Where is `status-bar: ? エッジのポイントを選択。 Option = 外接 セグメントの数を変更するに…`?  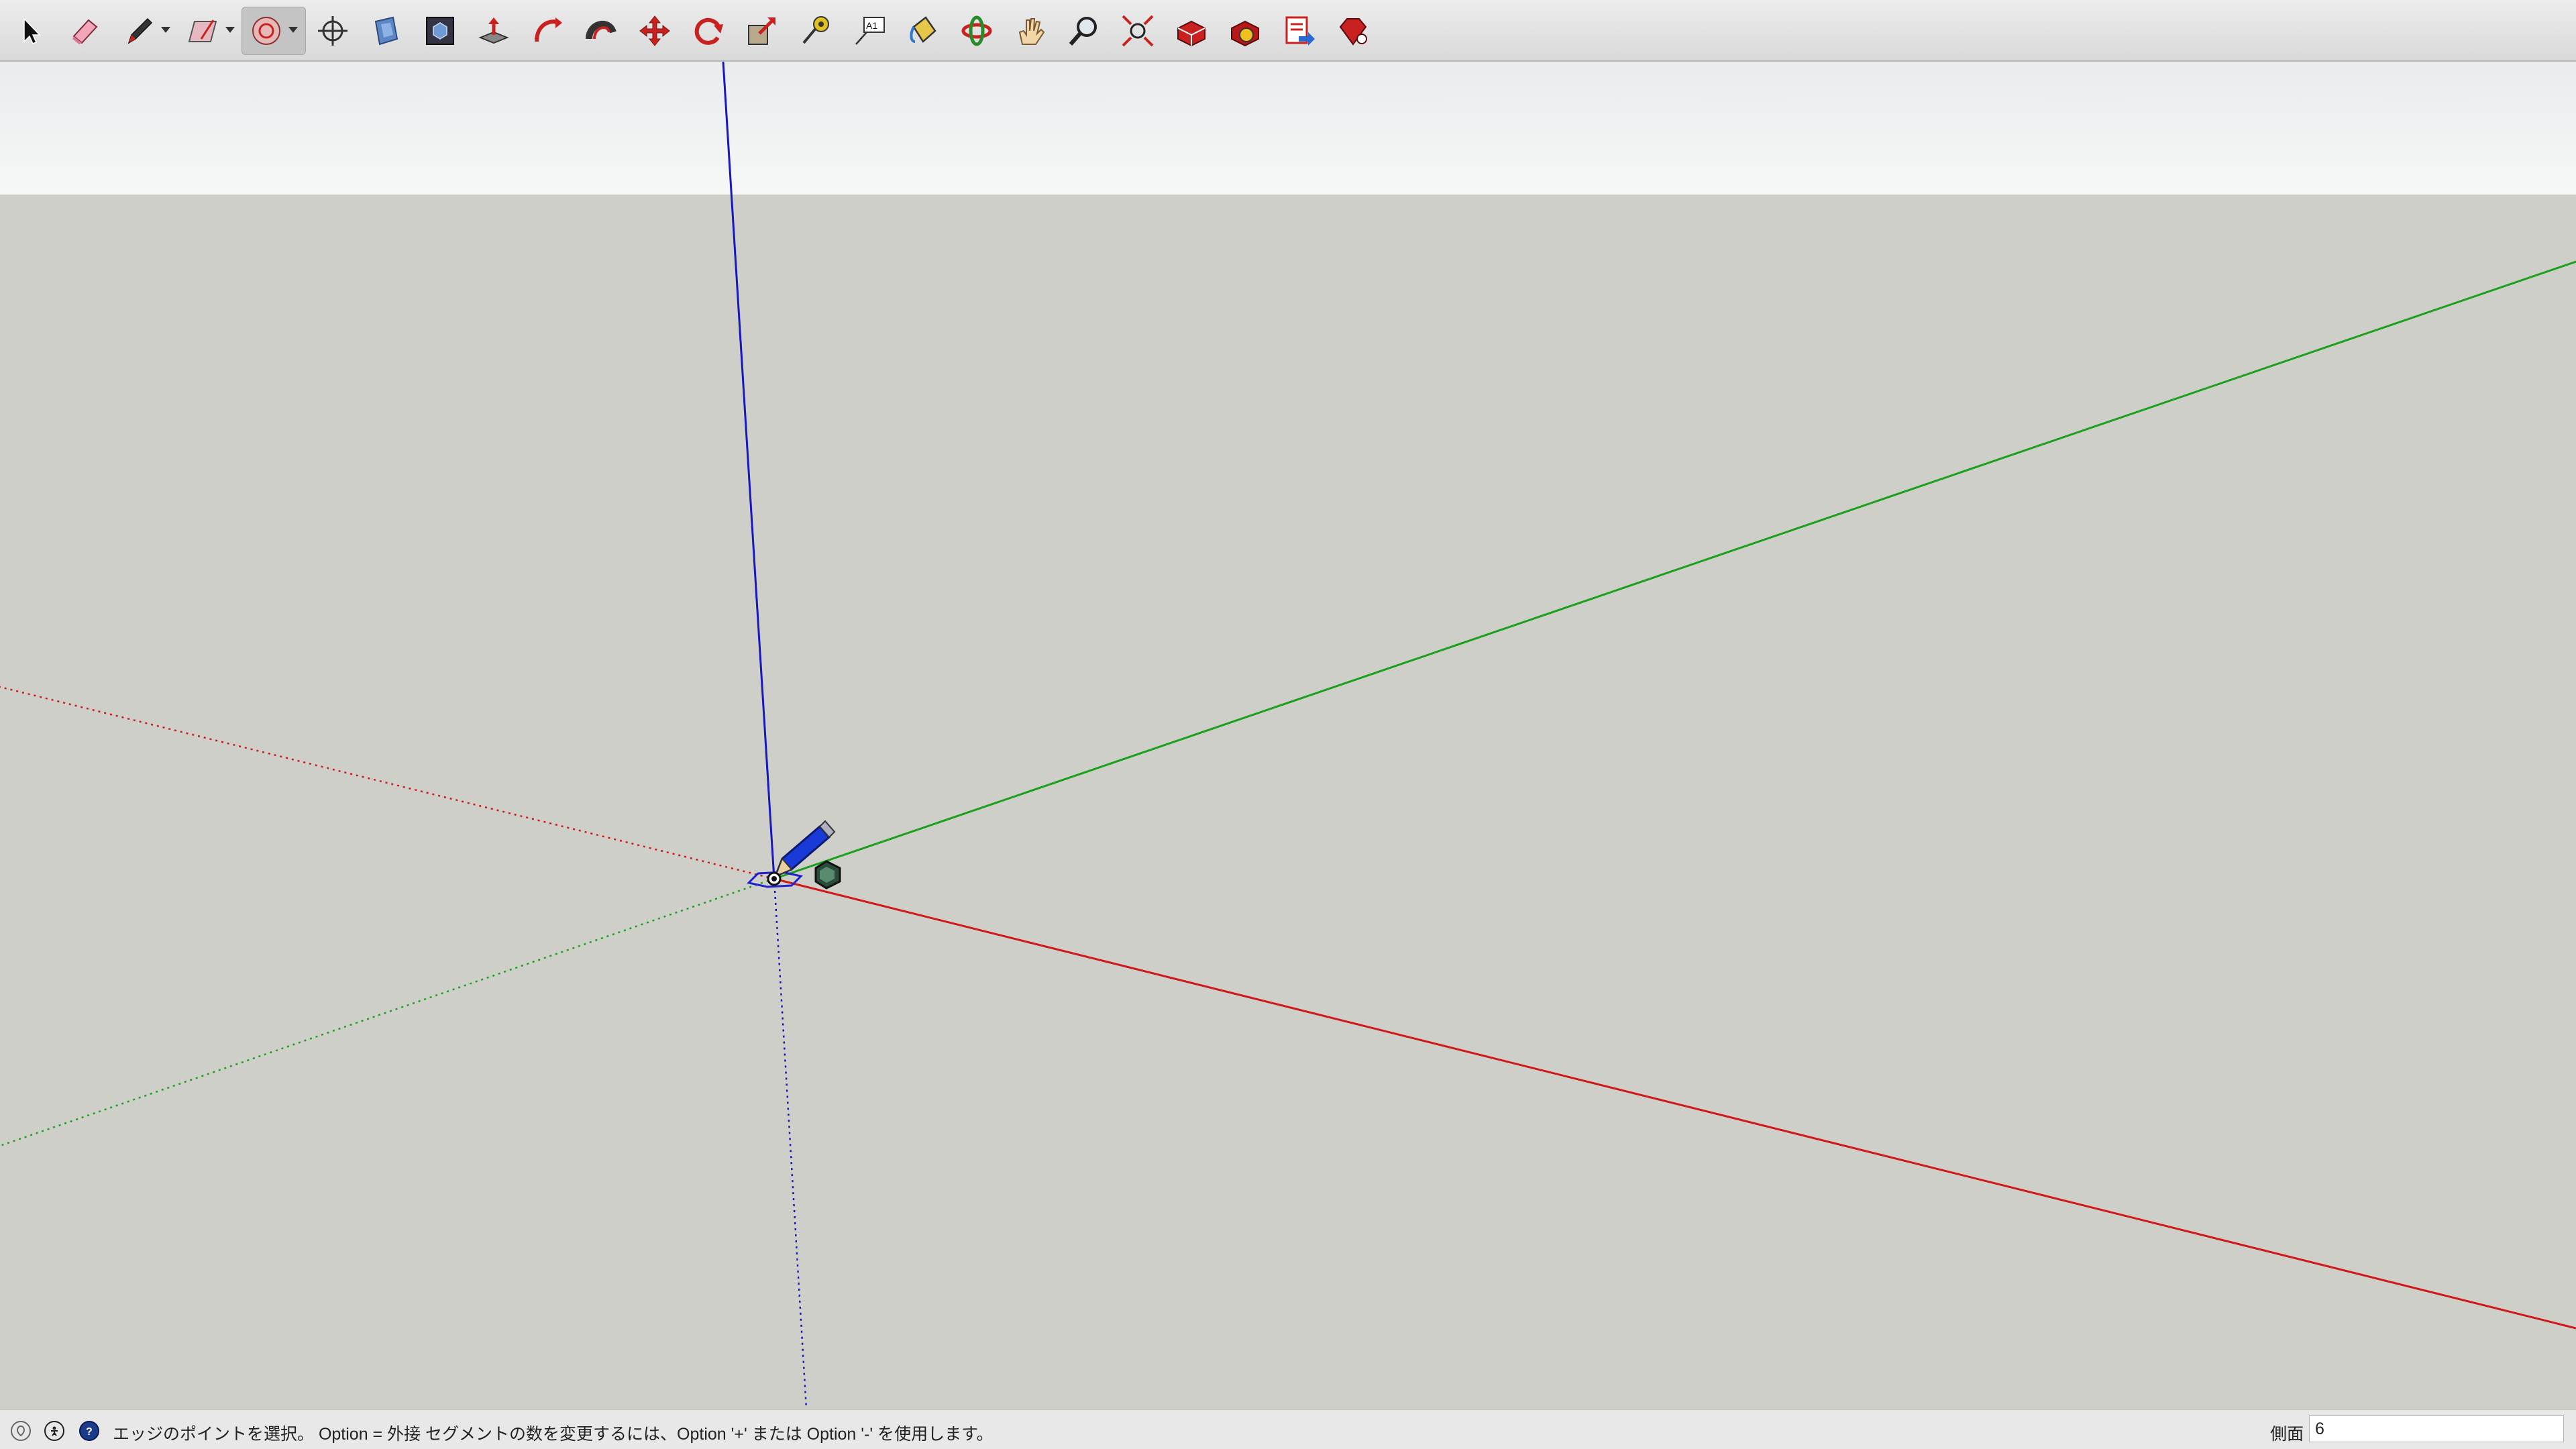
status-bar: ? エッジのポイントを選択。 Option = 外接 セグメントの数を変更するに… is located at coordinates (1288, 1429).